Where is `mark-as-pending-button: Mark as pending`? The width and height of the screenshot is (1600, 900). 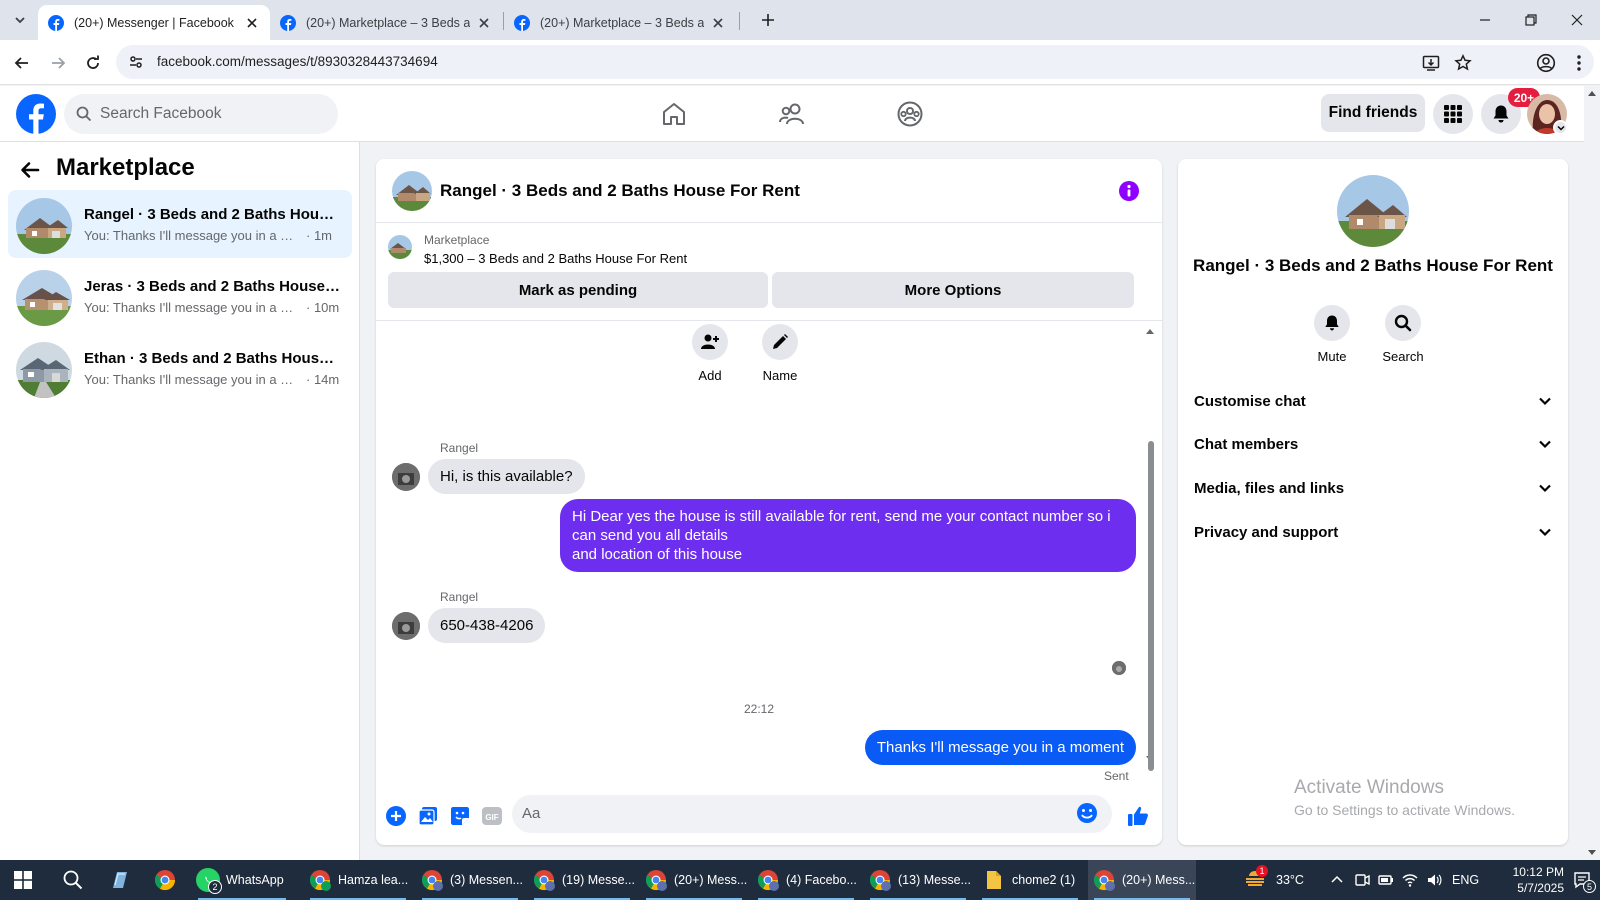 mark-as-pending-button: Mark as pending is located at coordinates (578, 290).